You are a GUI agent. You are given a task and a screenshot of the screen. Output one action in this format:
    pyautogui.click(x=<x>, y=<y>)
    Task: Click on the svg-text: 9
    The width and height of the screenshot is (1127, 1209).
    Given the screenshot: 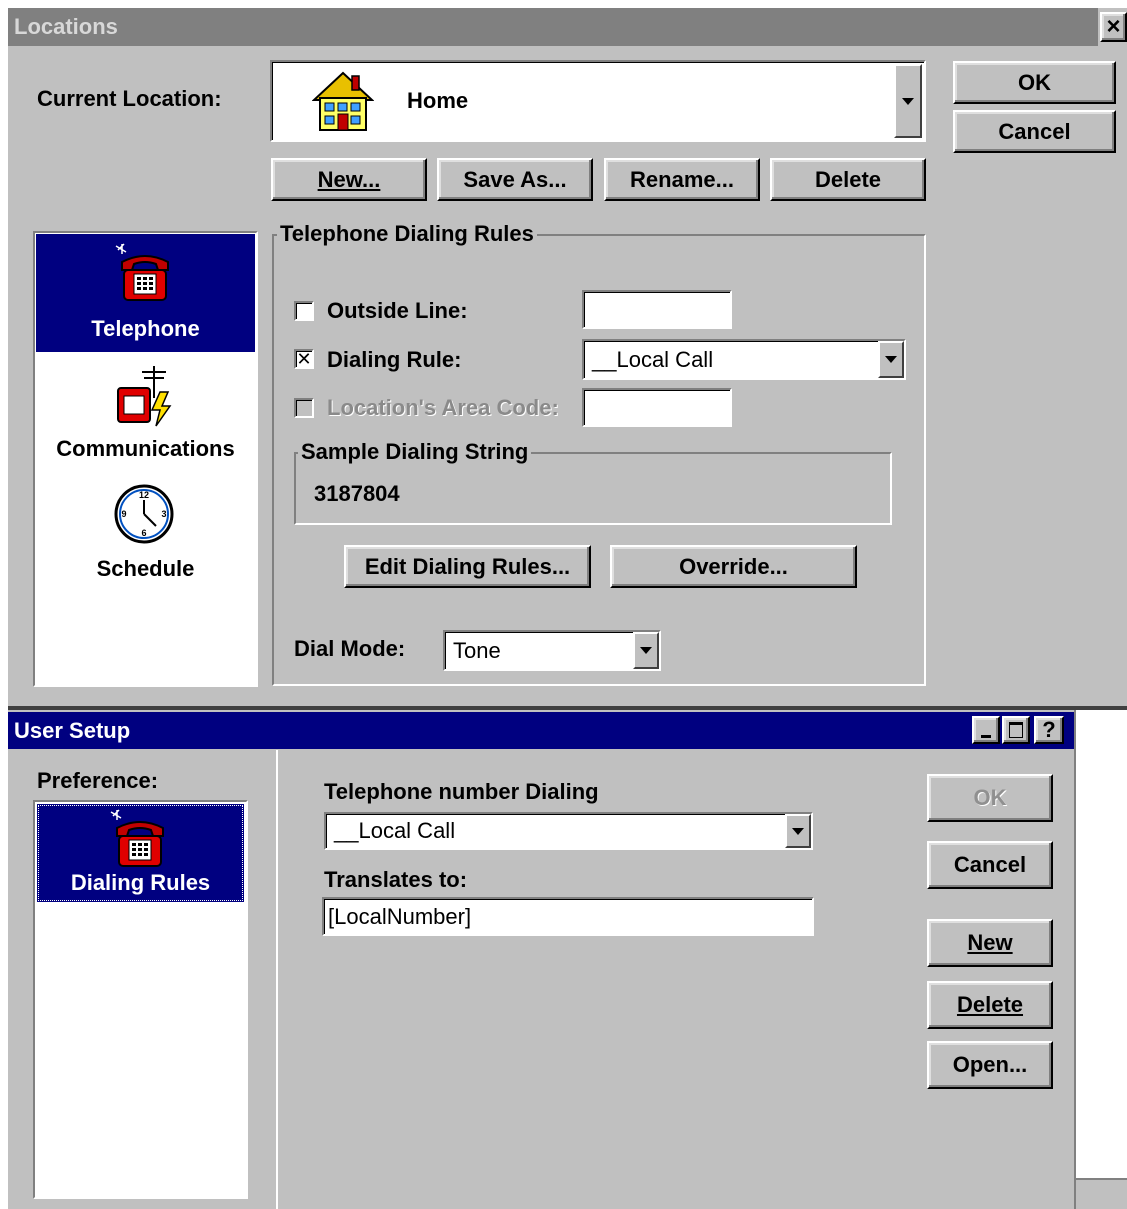 What is the action you would take?
    pyautogui.click(x=123, y=514)
    